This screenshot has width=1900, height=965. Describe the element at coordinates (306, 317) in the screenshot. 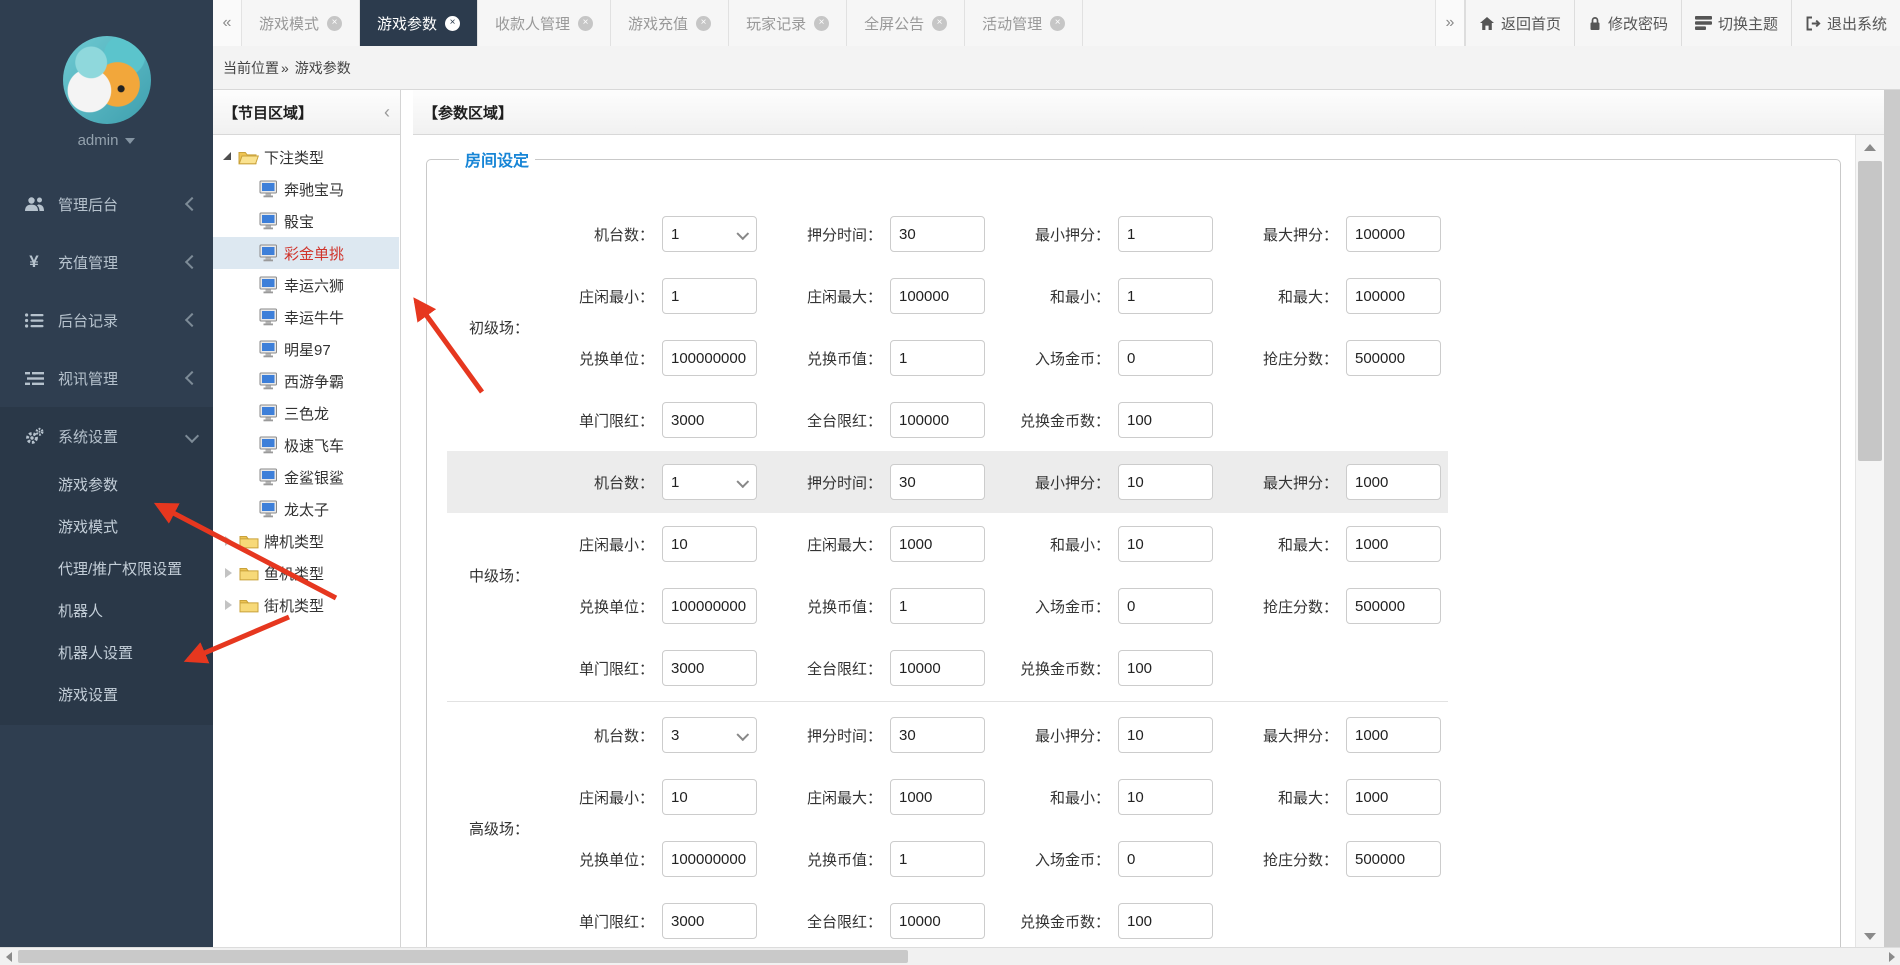

I see `tree-item-lucky-niuniu: 幸运牛牛` at that location.